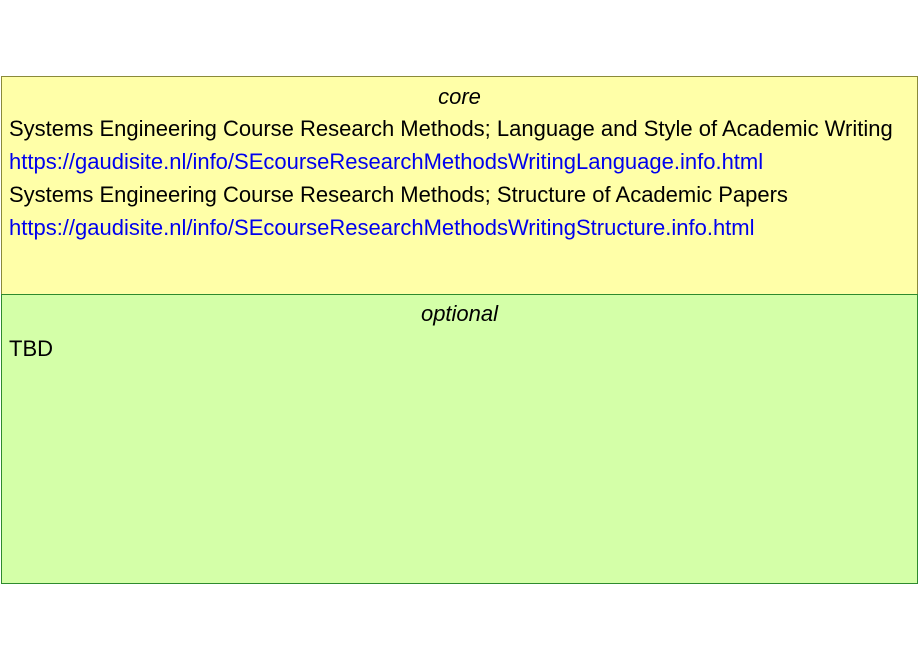  What do you see at coordinates (459, 313) in the screenshot?
I see `optional-section-title: optional` at bounding box center [459, 313].